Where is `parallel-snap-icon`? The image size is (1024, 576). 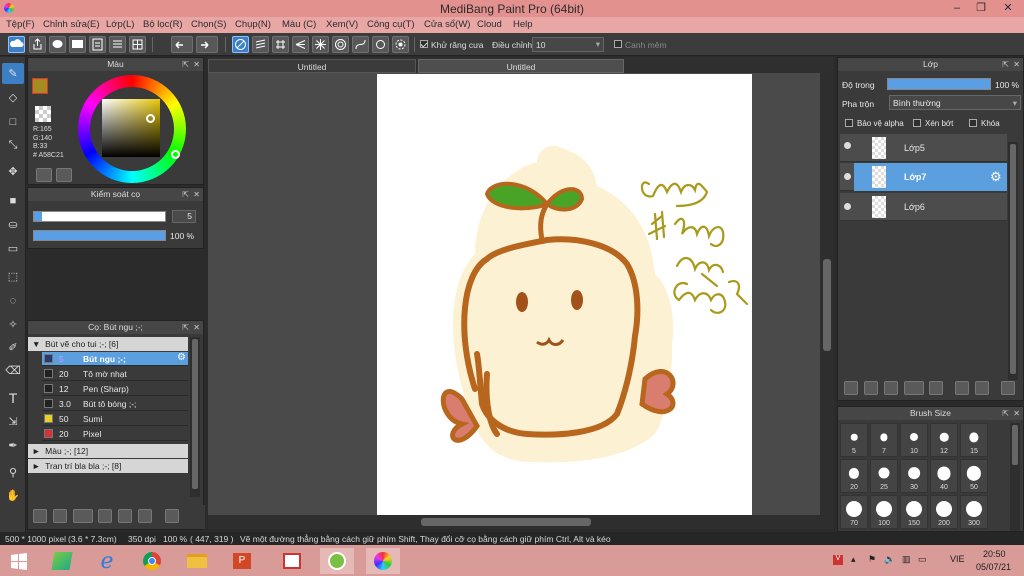
parallel-snap-icon is located at coordinates (260, 44).